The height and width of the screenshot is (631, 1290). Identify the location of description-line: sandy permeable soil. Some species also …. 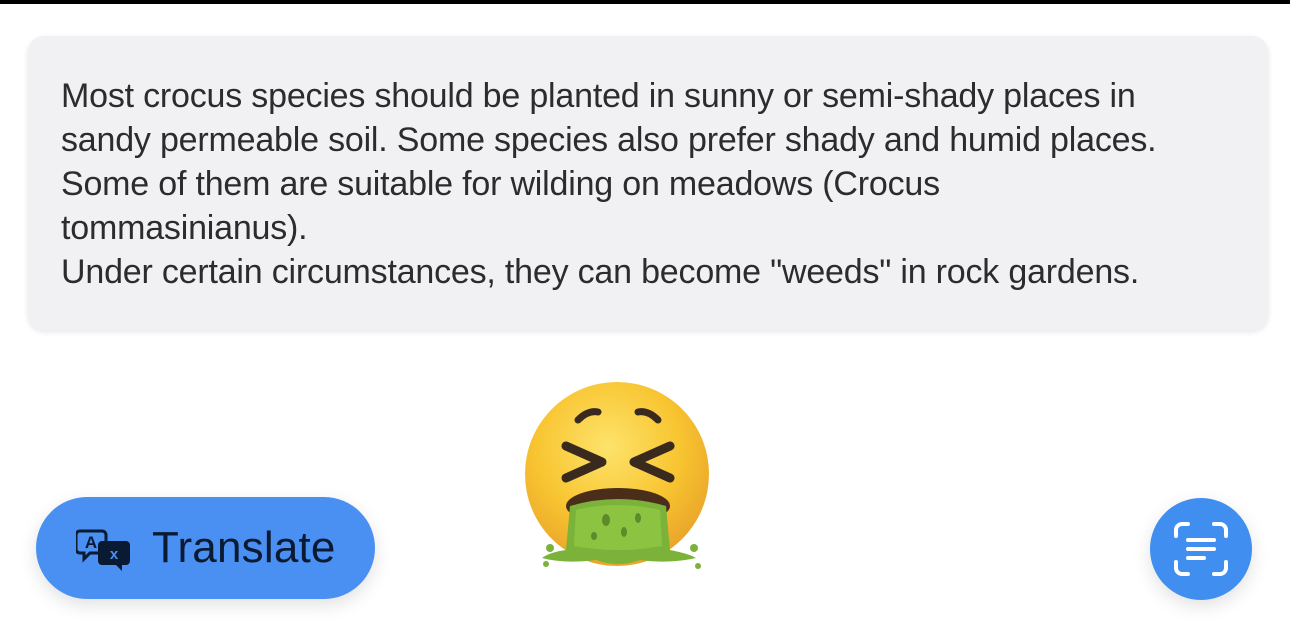
(609, 140).